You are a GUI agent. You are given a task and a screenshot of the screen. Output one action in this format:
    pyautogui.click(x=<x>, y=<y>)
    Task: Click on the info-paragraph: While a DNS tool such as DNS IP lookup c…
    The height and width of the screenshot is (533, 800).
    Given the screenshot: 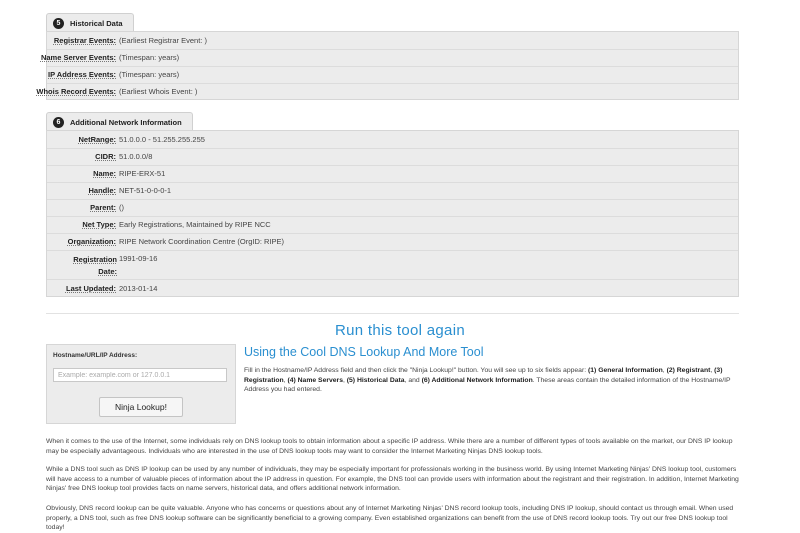 What is the action you would take?
    pyautogui.click(x=392, y=479)
    